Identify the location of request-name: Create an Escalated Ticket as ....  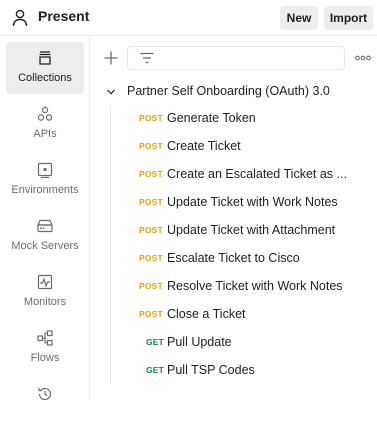
(257, 174).